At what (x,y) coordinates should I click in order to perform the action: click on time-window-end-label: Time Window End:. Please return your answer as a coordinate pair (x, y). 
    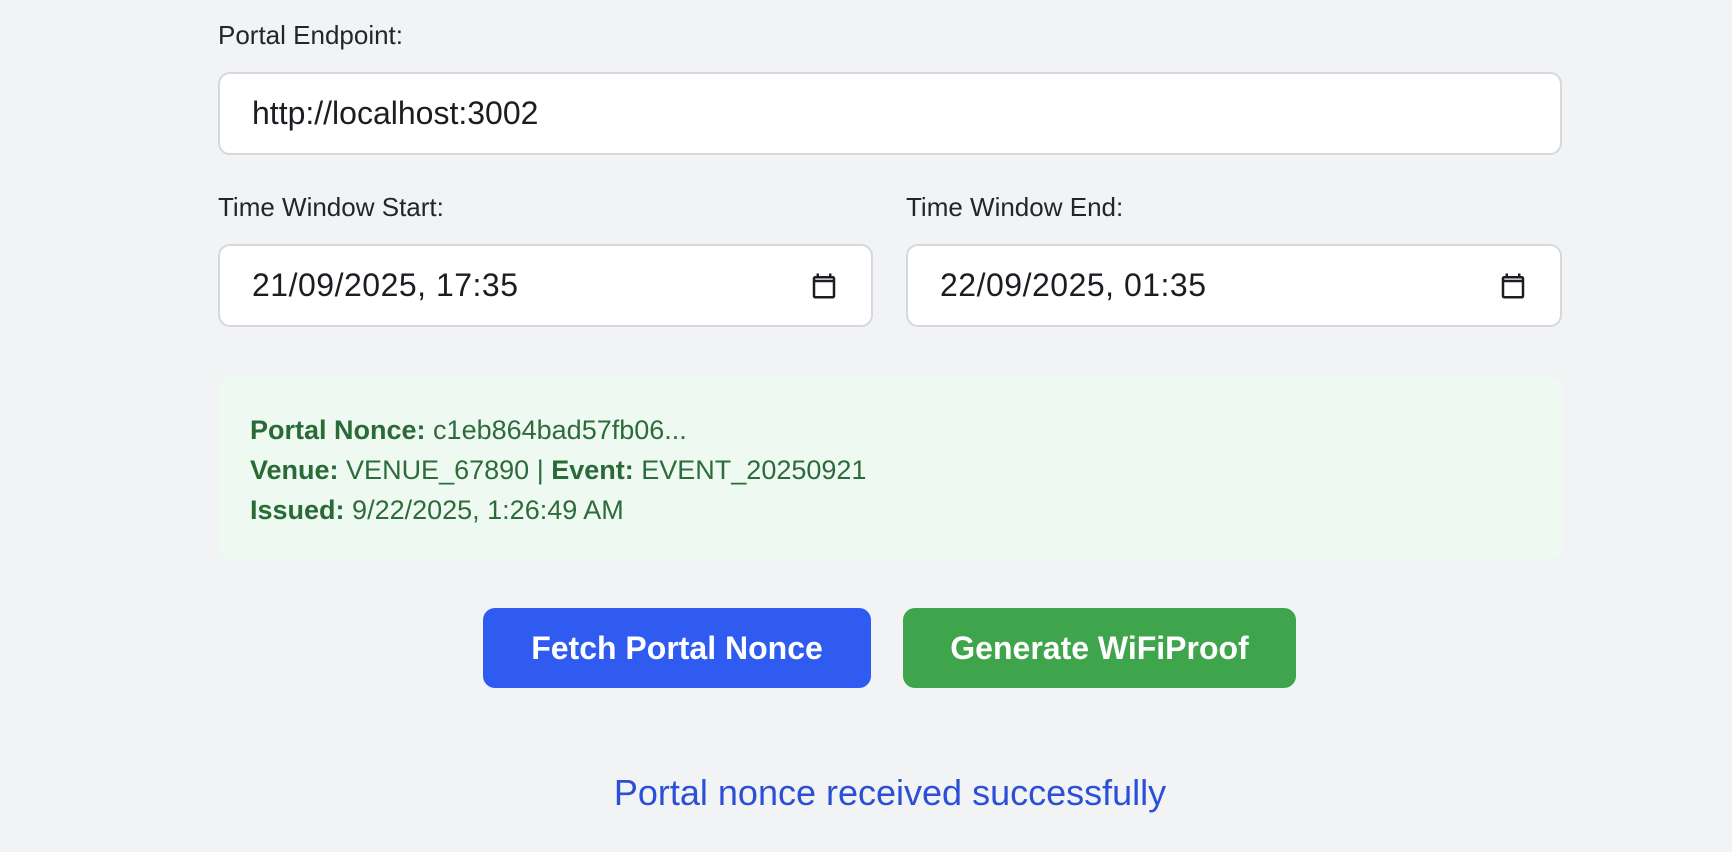
    Looking at the image, I should click on (1015, 207).